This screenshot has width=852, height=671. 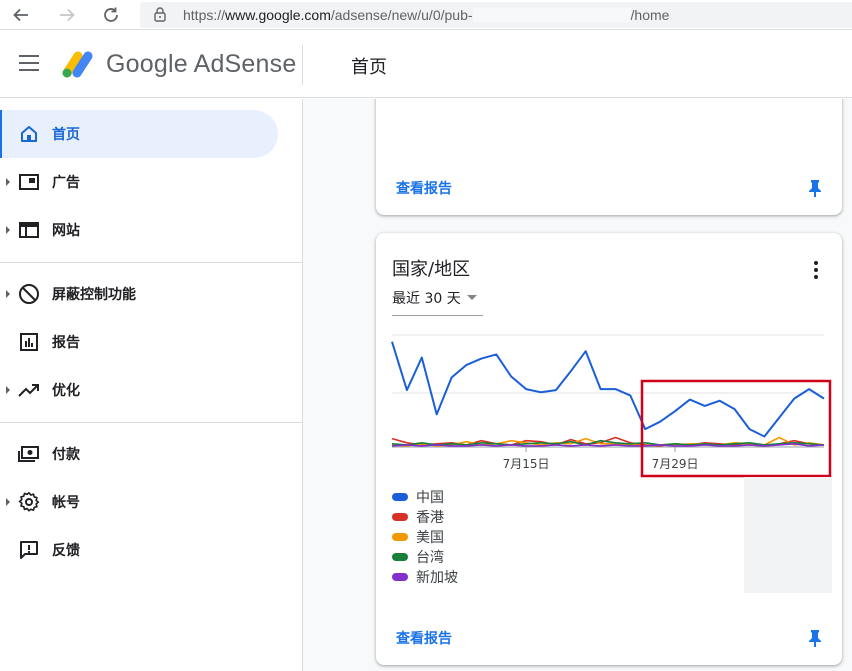 I want to click on legend-item: 美国, so click(x=425, y=537).